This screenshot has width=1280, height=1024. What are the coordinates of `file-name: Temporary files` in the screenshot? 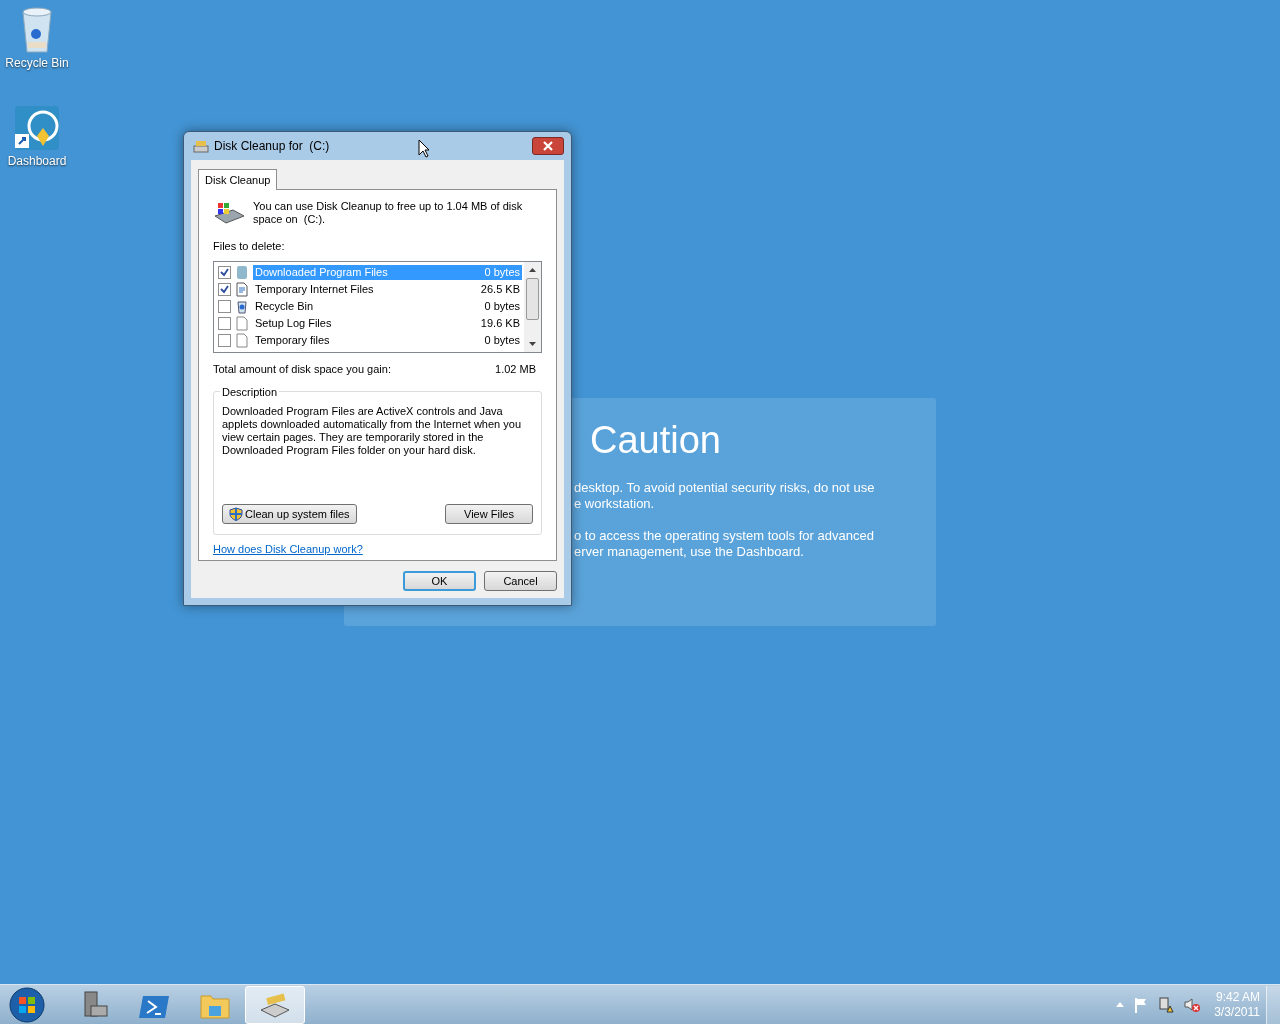 It's located at (292, 340).